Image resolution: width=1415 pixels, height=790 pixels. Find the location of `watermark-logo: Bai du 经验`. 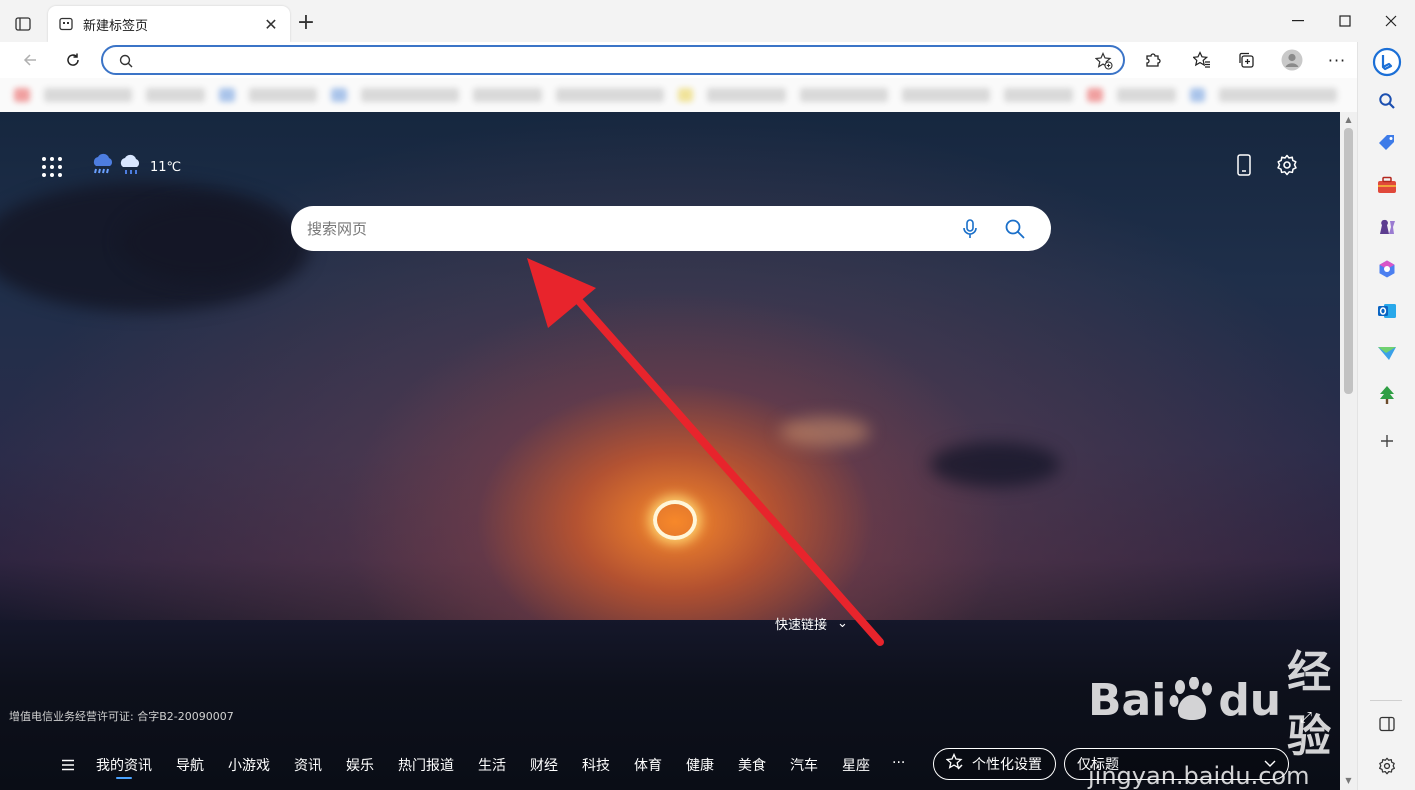

watermark-logo: Bai du 经验 is located at coordinates (1210, 704).